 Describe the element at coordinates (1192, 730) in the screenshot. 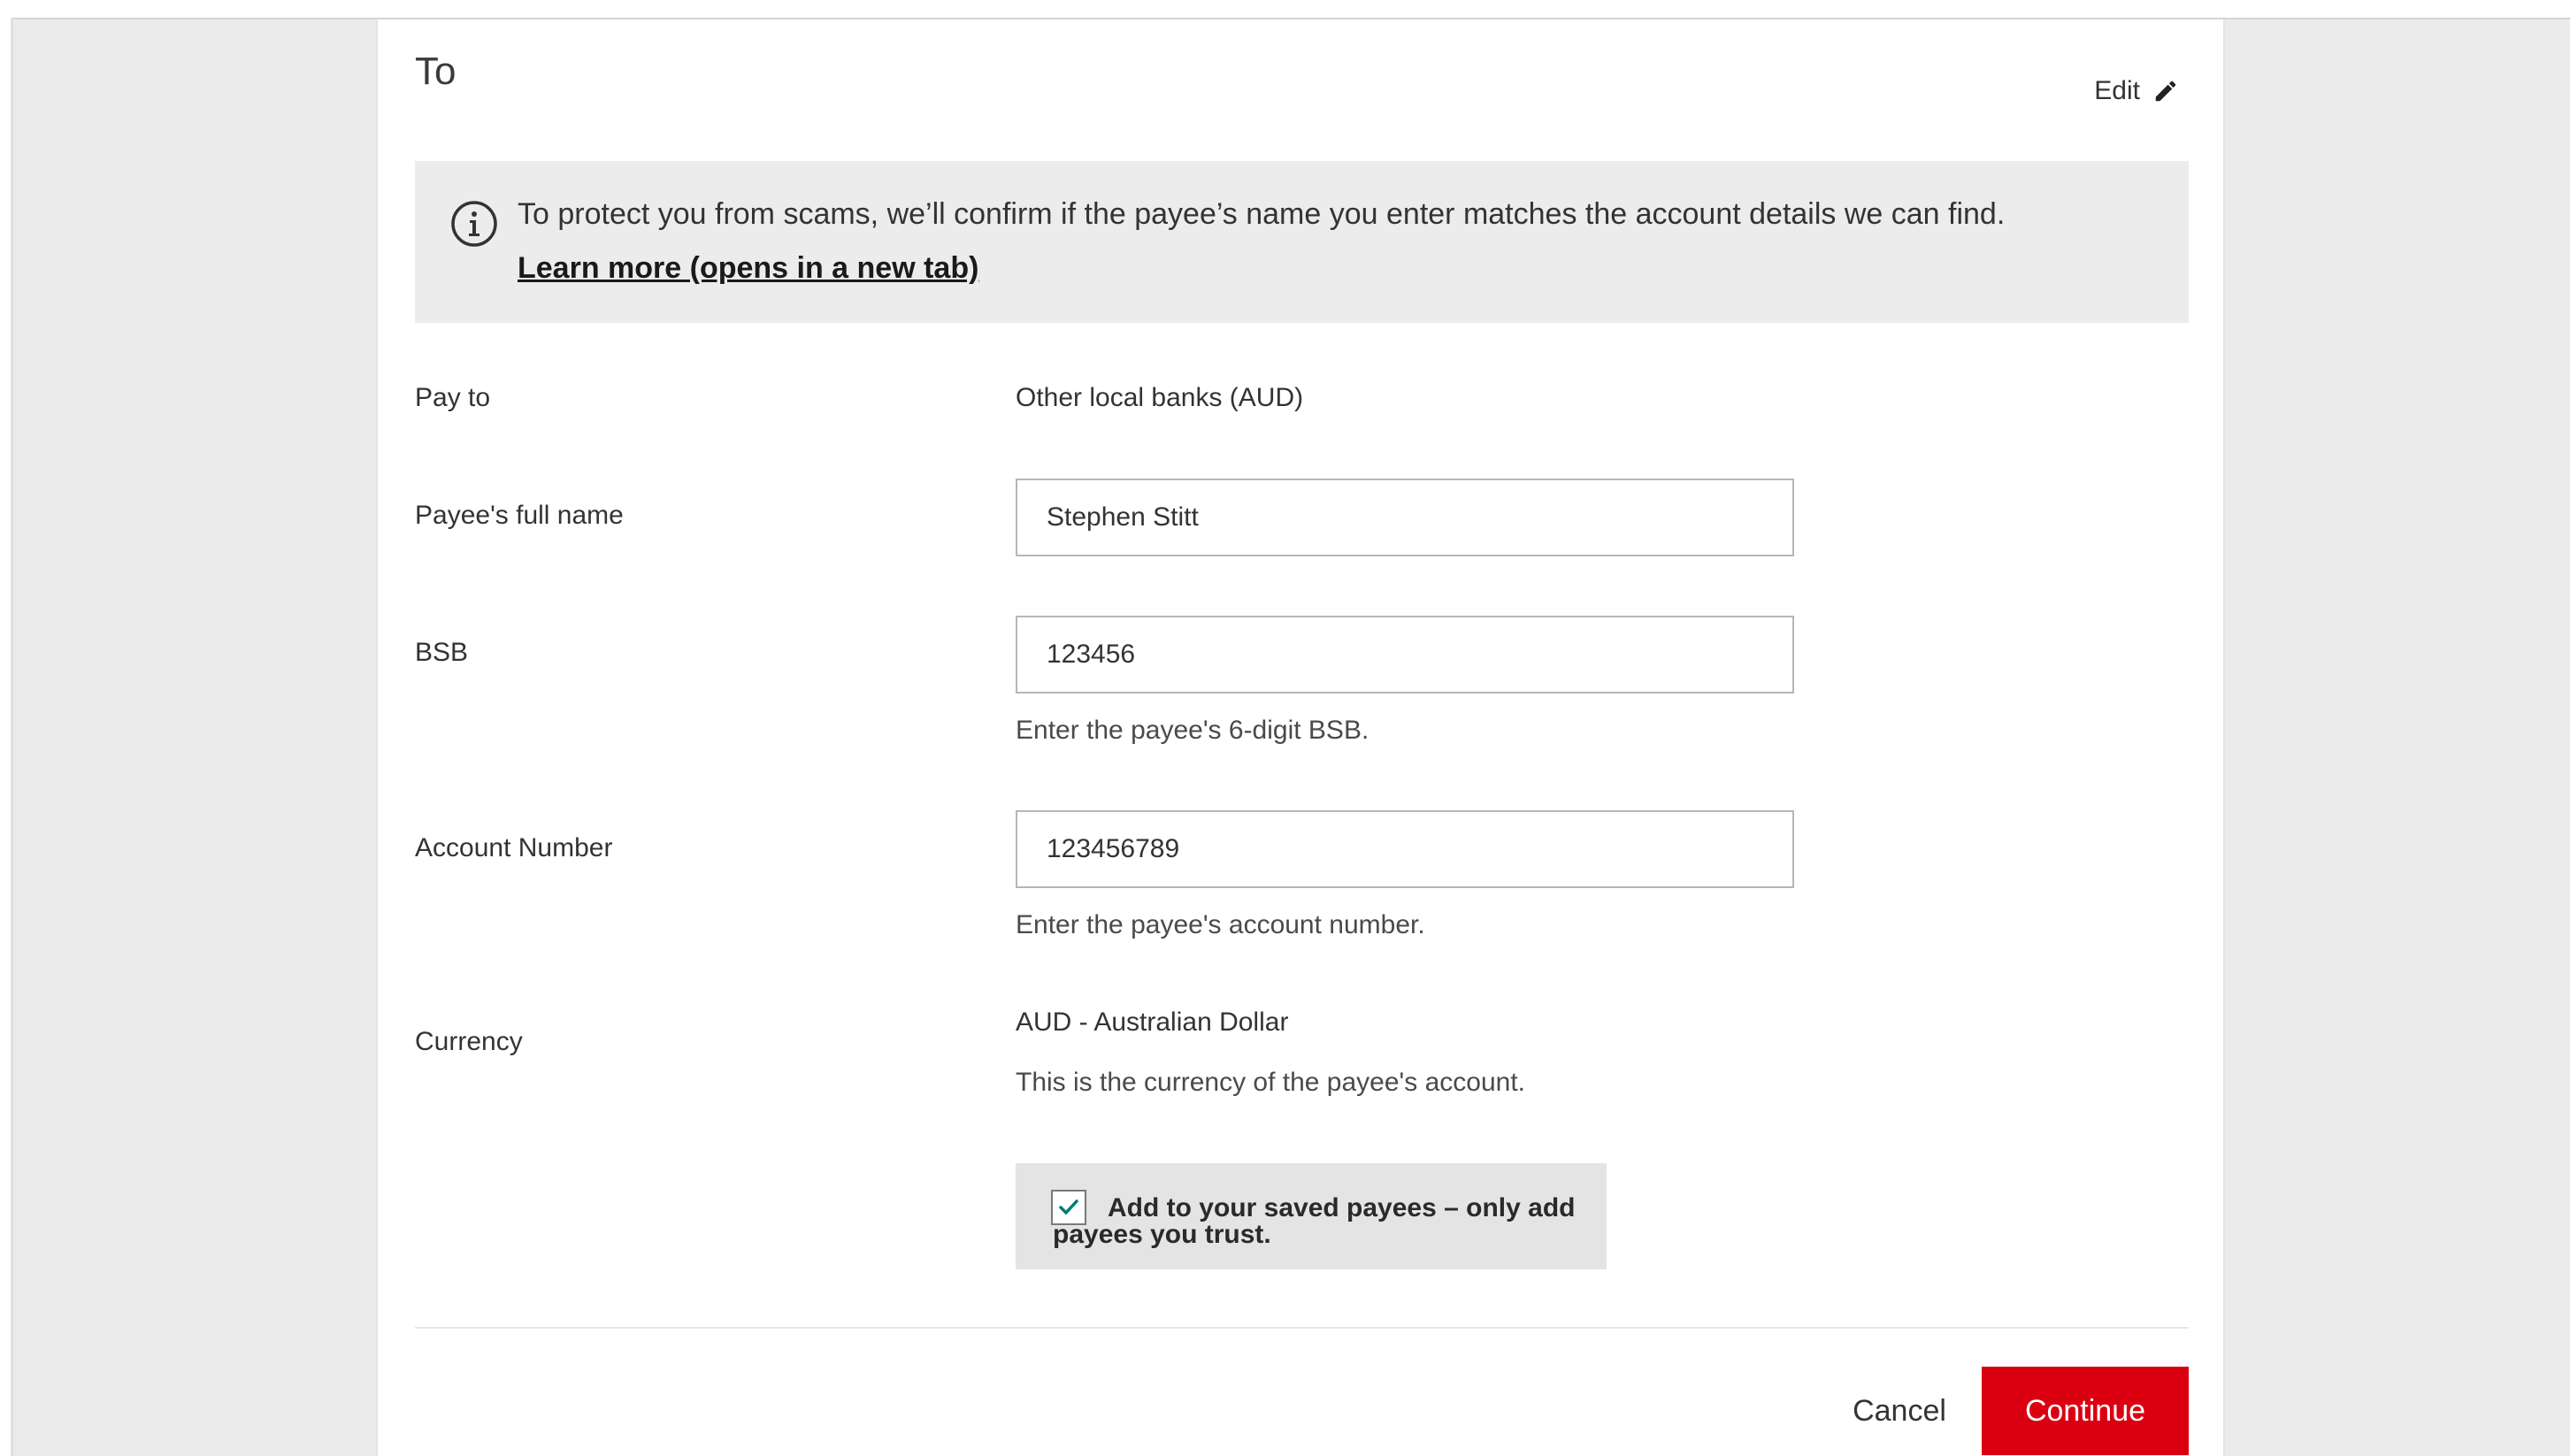

I see `bsb-hint: Enter the payee's 6-digit BSB.` at that location.